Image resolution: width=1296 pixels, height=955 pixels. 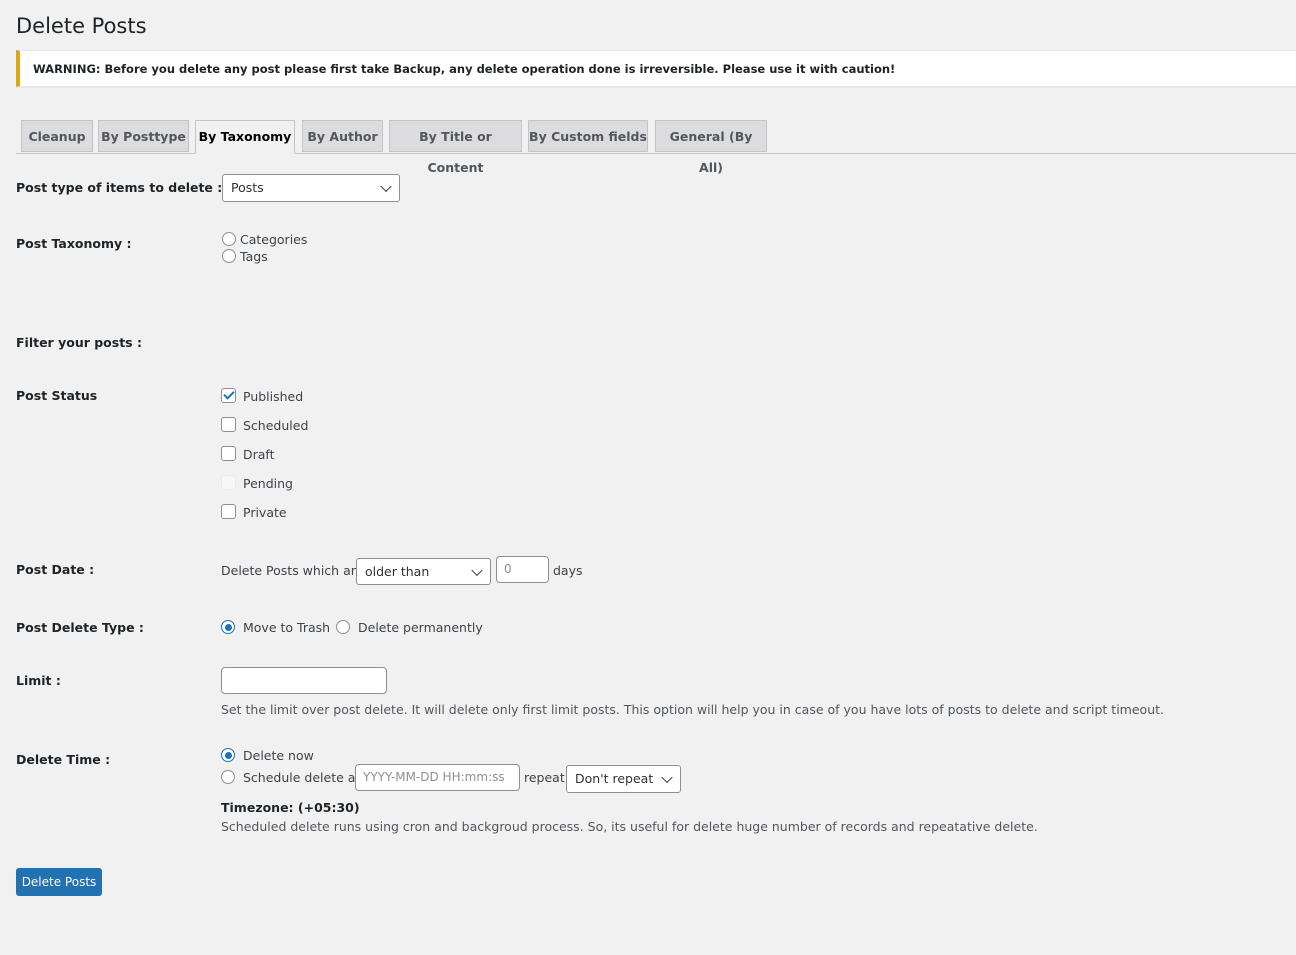 I want to click on repeat-label: repeat, so click(x=544, y=777).